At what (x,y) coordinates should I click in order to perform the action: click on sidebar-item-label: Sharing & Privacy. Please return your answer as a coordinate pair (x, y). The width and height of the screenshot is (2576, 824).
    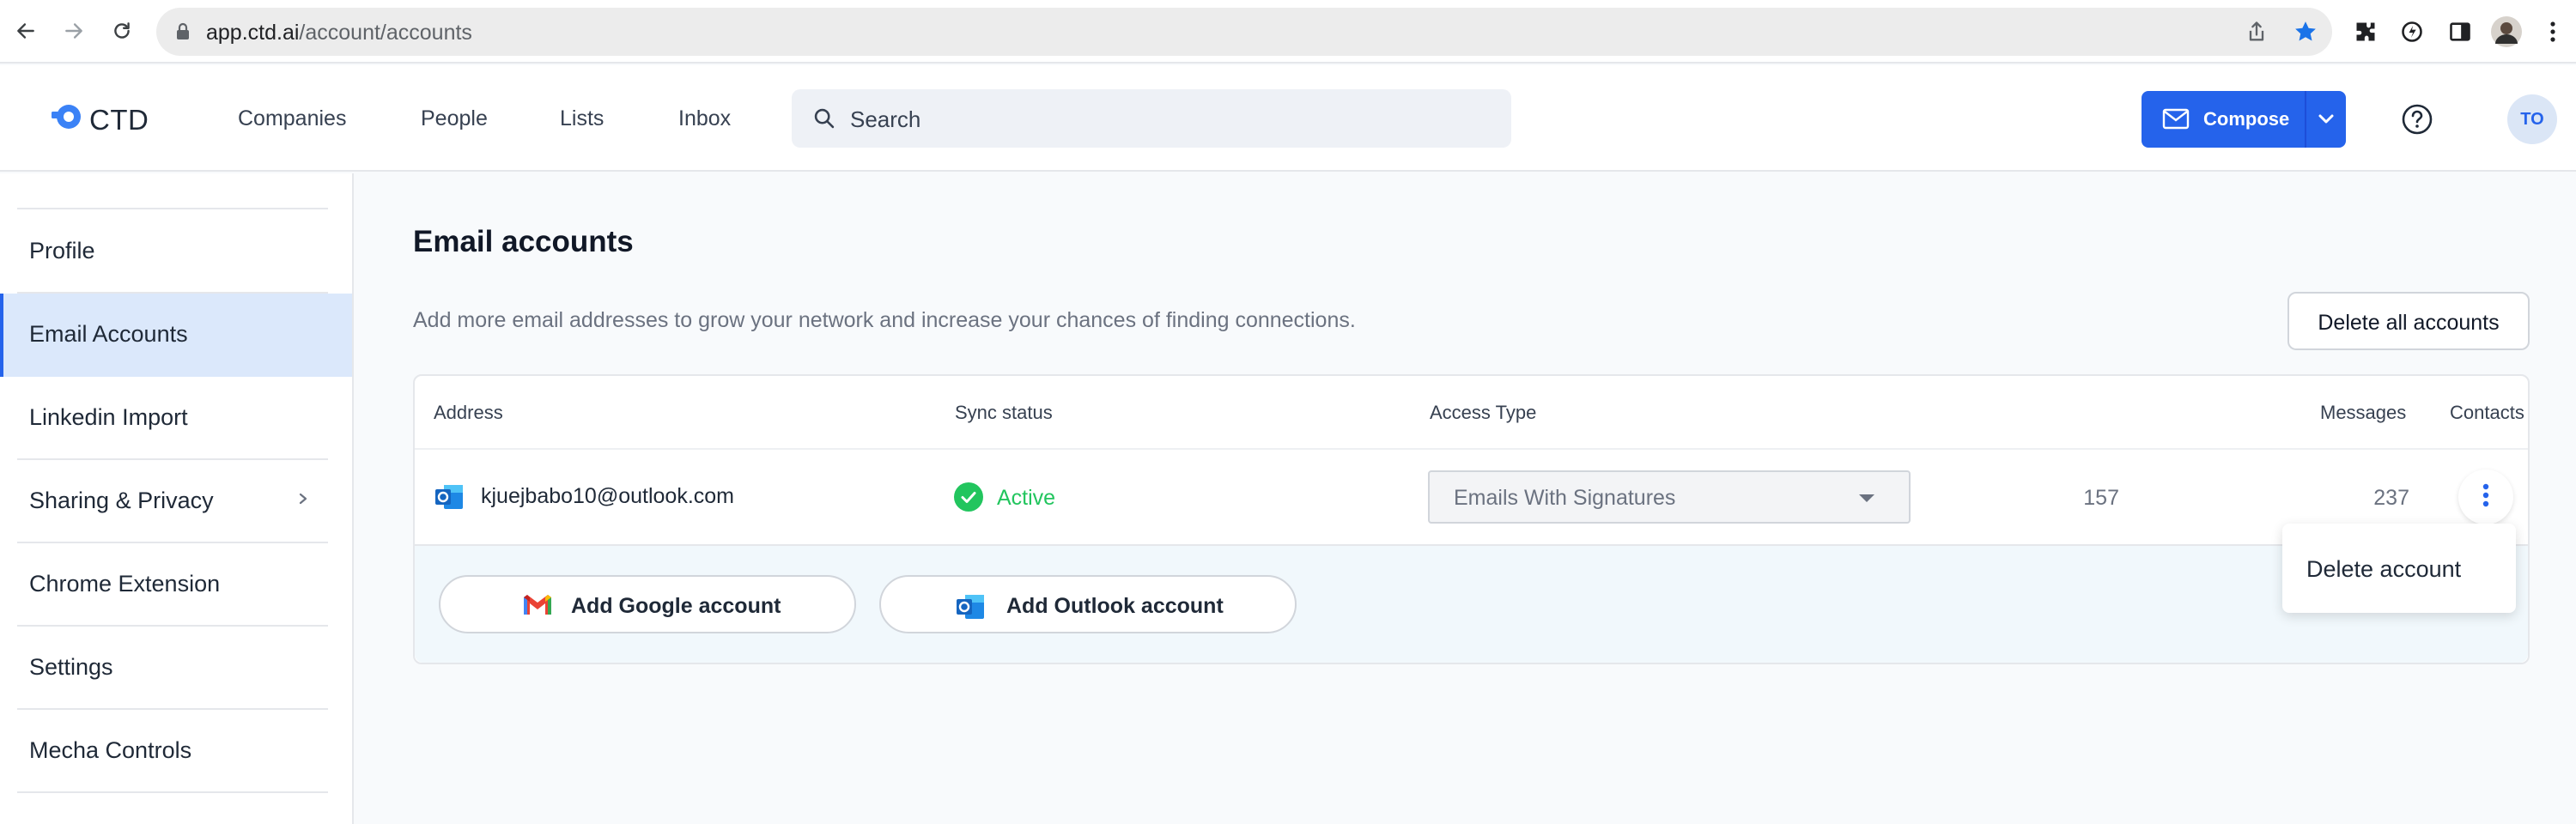
    Looking at the image, I should click on (122, 500).